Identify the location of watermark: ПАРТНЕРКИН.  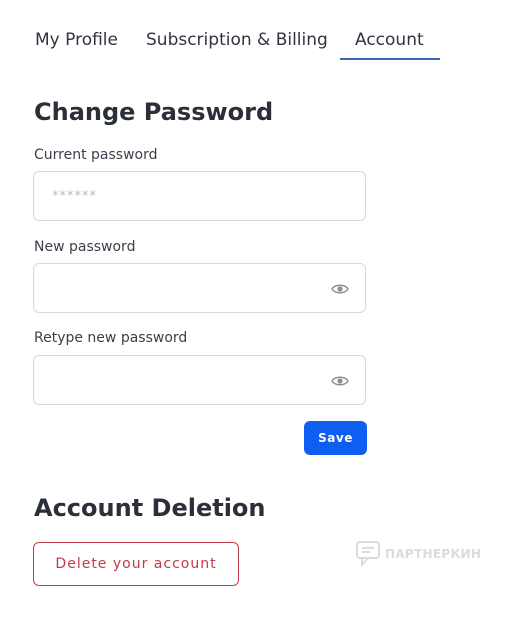
(419, 554).